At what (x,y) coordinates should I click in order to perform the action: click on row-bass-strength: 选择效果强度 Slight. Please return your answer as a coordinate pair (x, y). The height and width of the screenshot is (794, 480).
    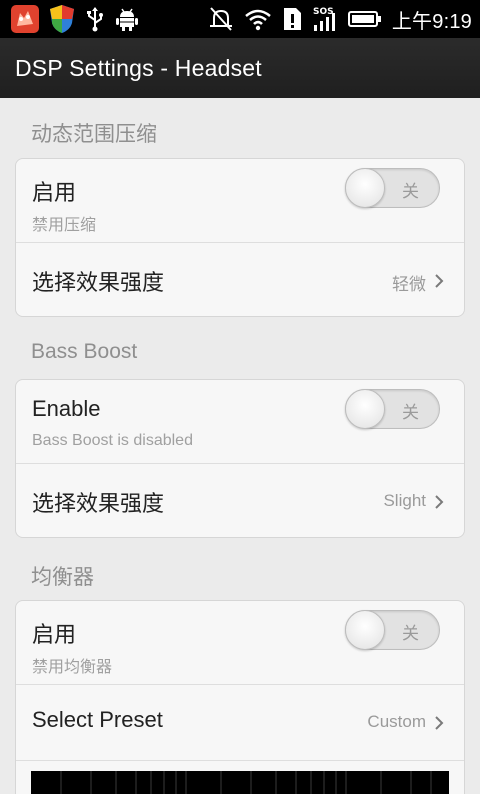
    Looking at the image, I should click on (240, 500).